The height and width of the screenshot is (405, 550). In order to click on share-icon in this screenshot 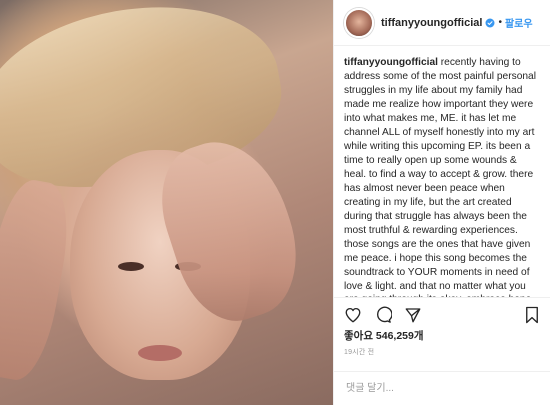, I will do `click(413, 315)`.